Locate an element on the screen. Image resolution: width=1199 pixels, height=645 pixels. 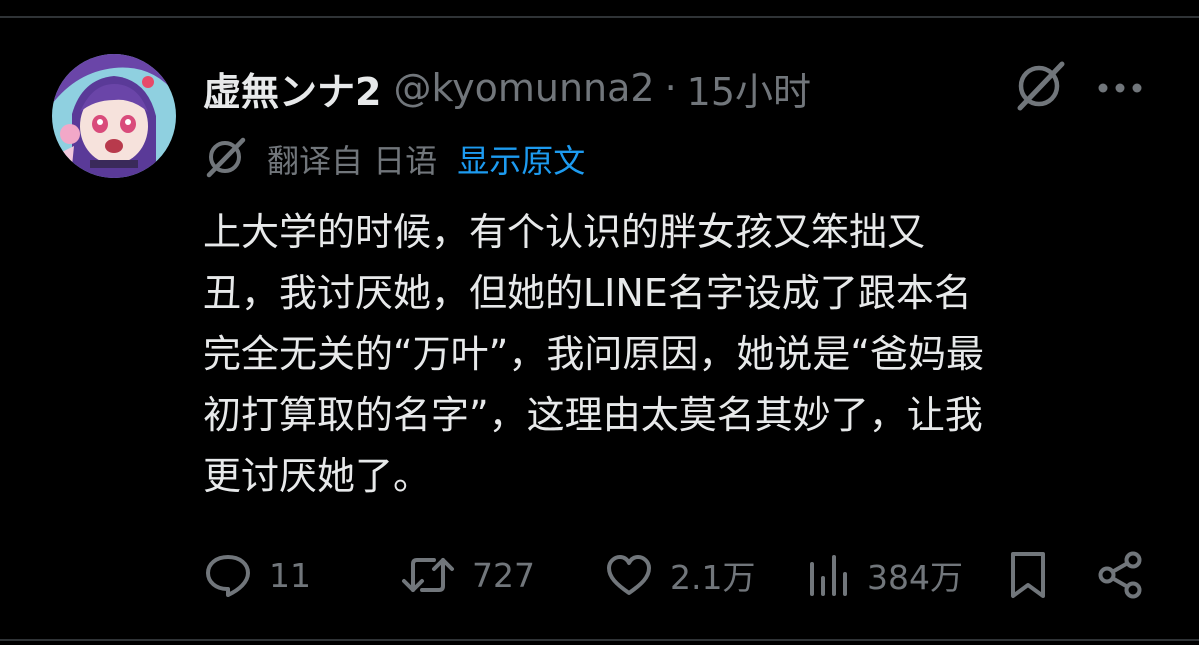
share-button is located at coordinates (1121, 575).